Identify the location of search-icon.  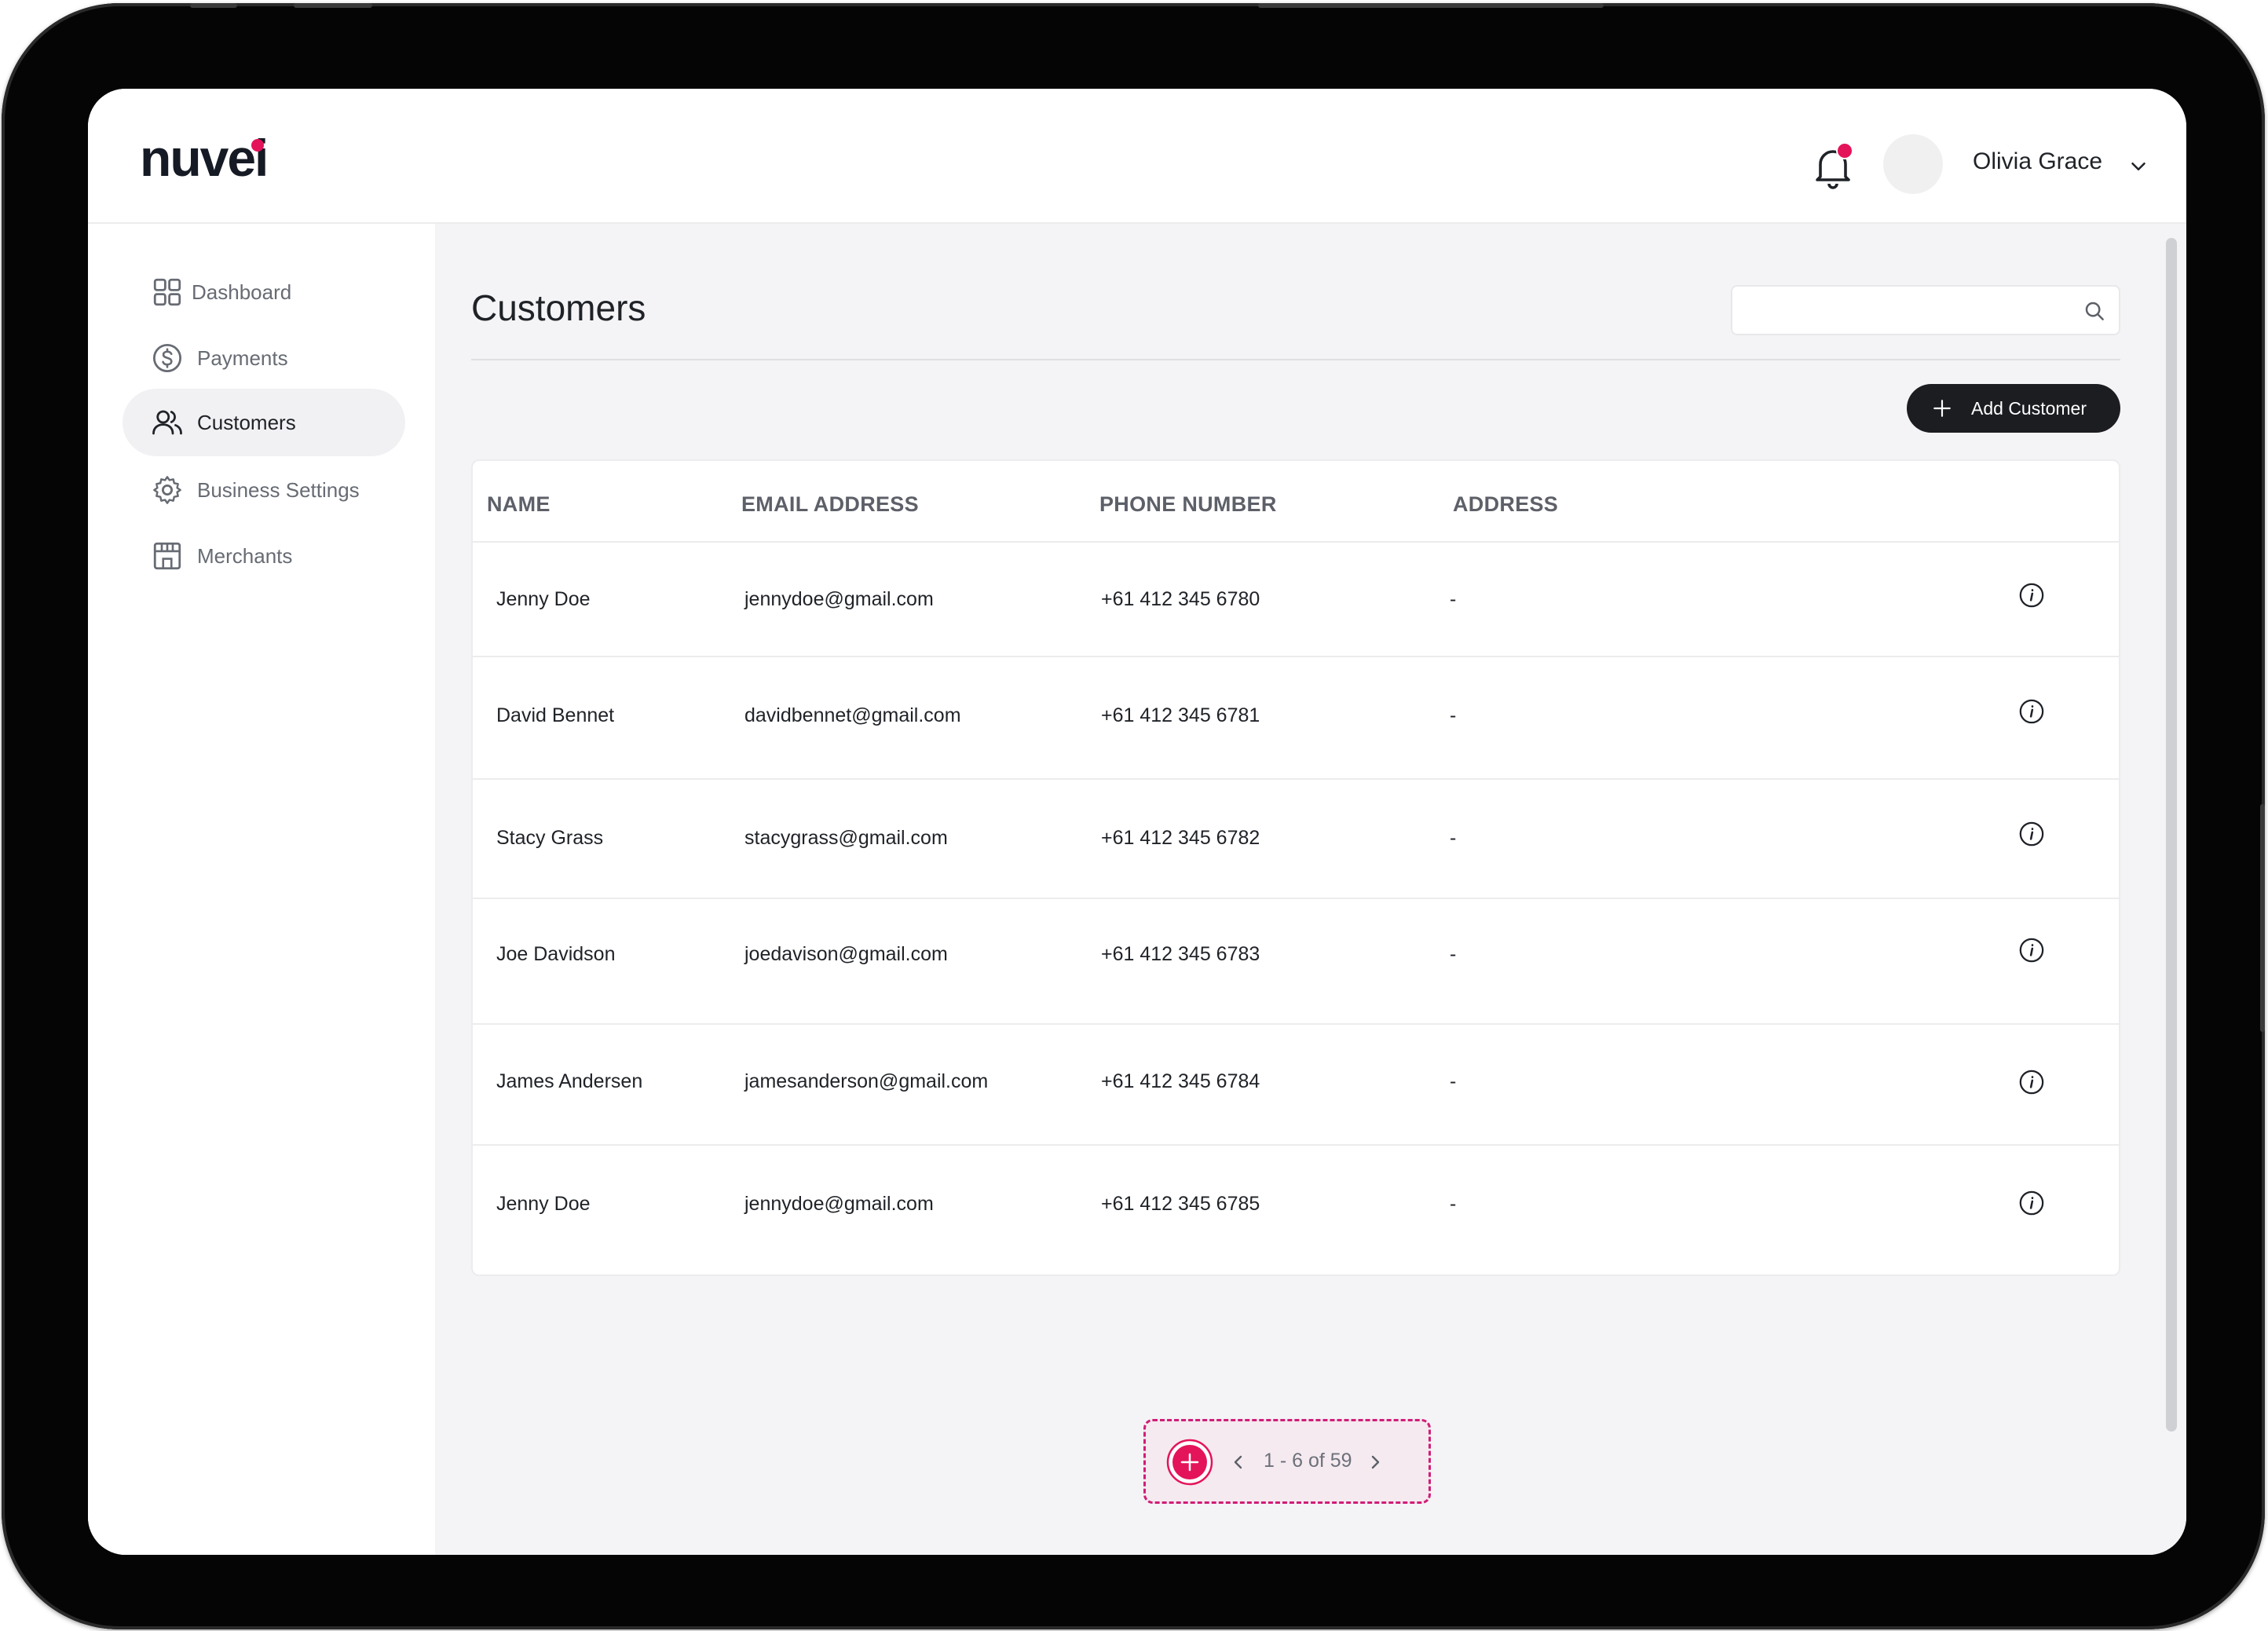
(2095, 311).